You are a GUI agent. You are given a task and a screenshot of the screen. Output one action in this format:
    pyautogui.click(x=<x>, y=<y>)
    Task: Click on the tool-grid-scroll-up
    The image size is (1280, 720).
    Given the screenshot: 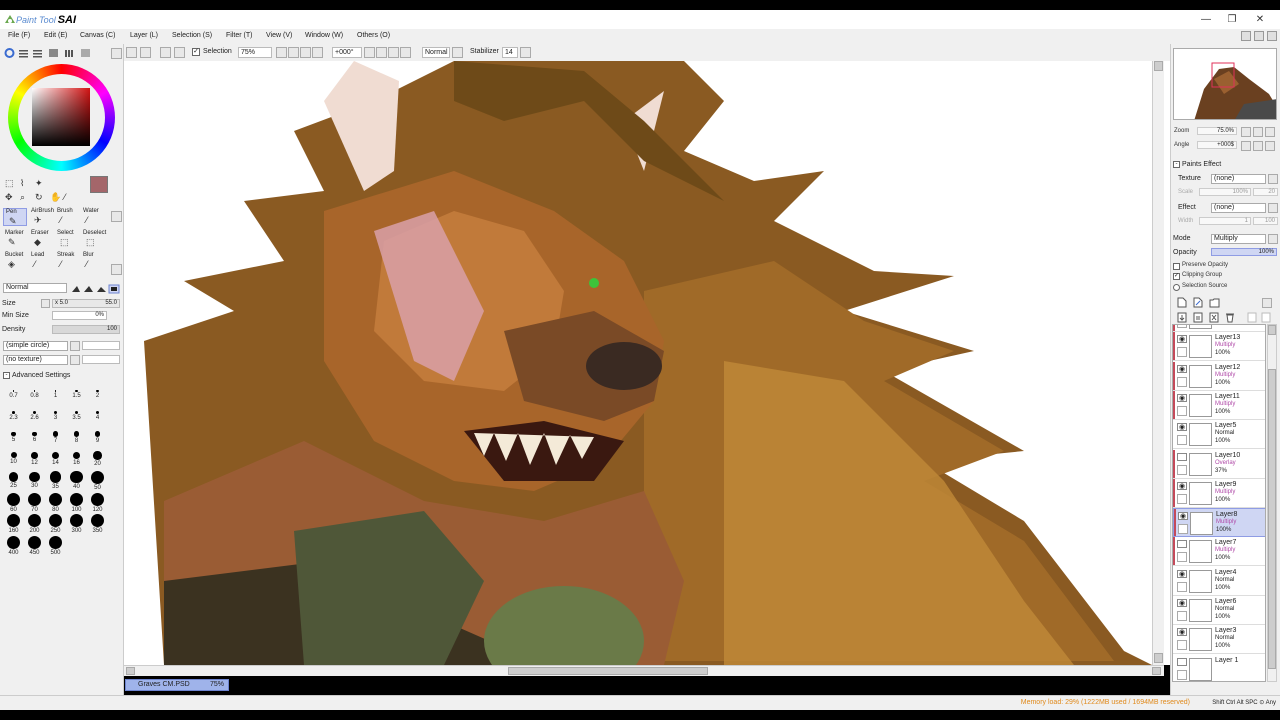 What is the action you would take?
    pyautogui.click(x=116, y=216)
    